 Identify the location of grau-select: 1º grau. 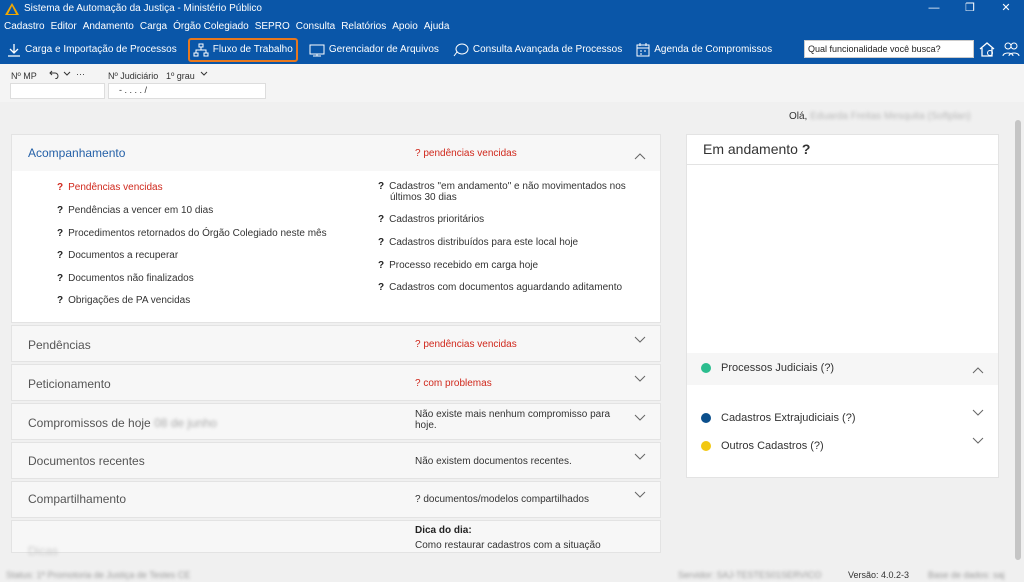
(180, 76).